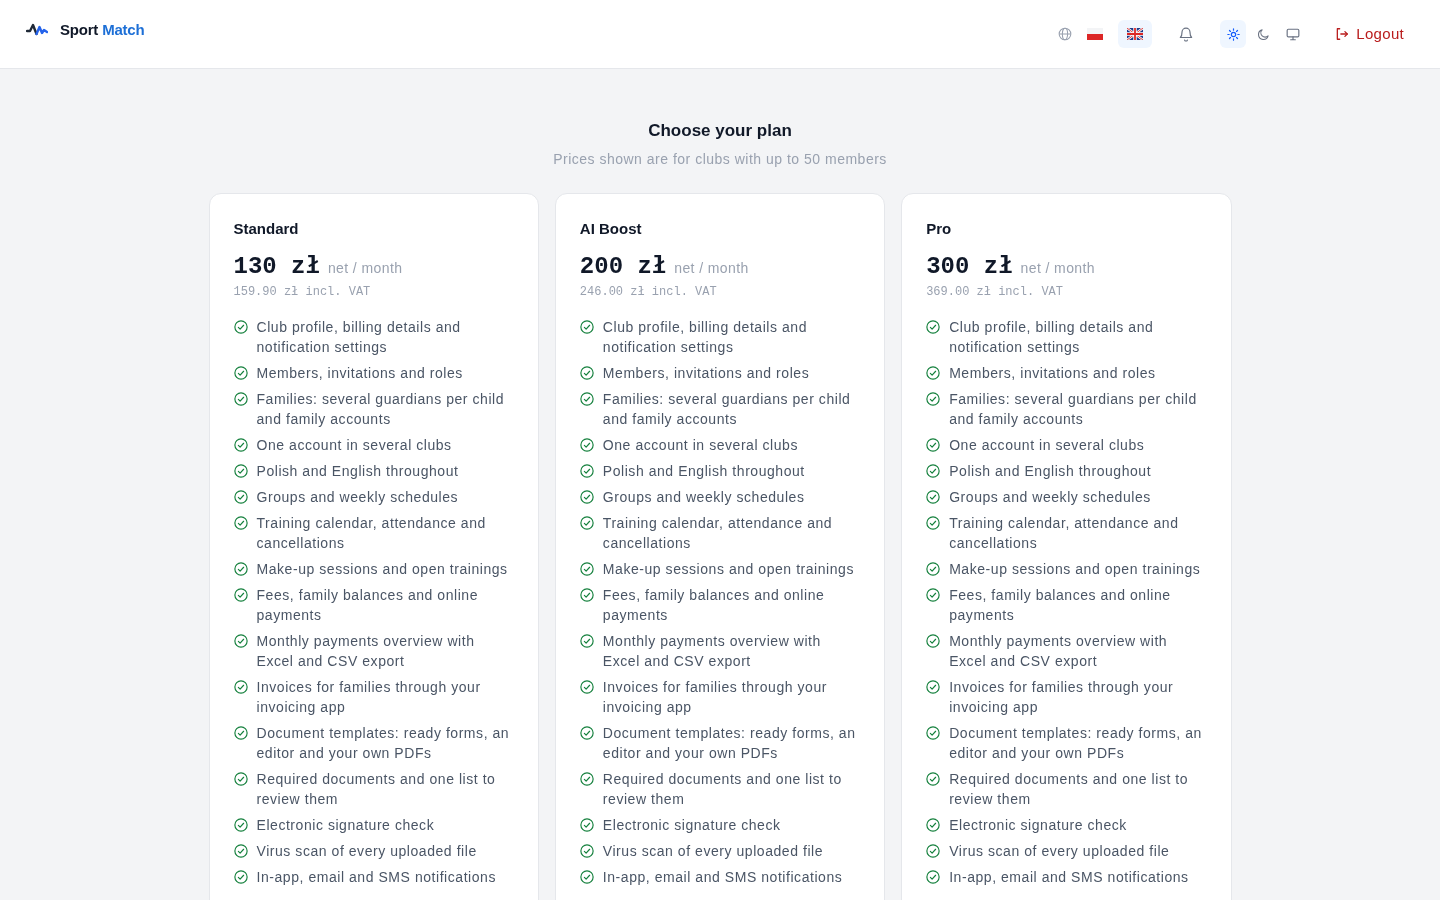  I want to click on gross-price: 246.00 zł incl. VAT, so click(648, 292).